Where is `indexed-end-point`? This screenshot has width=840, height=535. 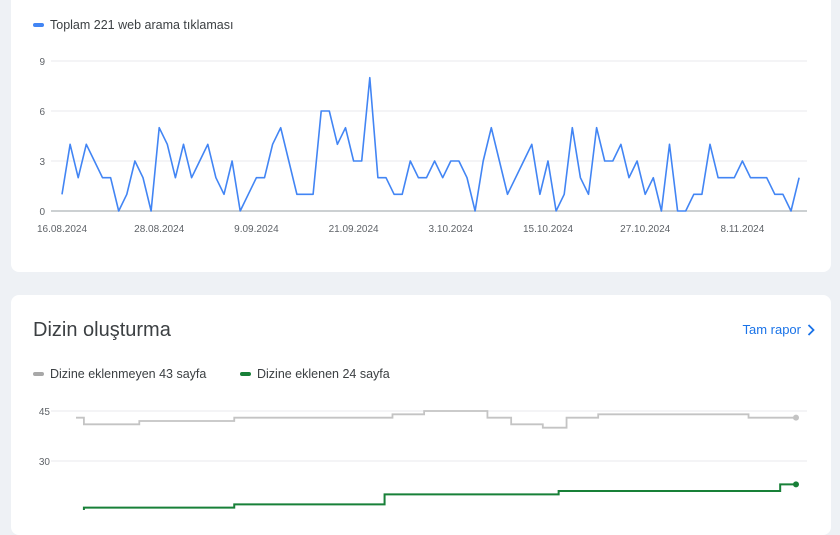 indexed-end-point is located at coordinates (796, 484).